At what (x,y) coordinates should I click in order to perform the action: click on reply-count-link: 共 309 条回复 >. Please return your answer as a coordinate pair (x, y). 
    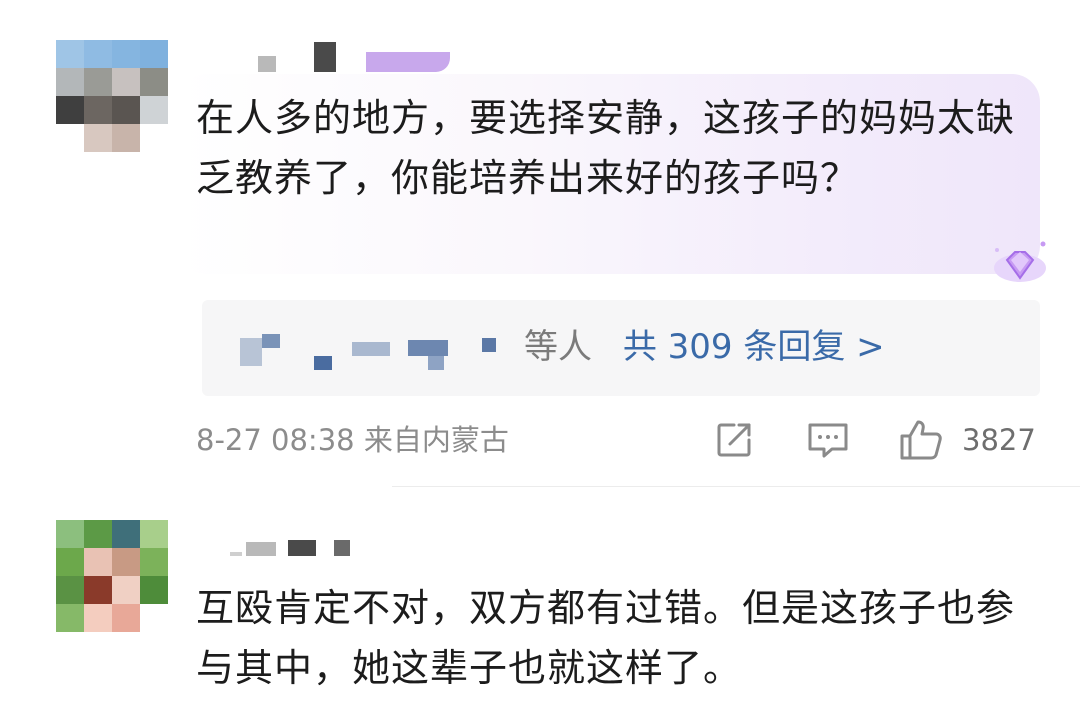
    Looking at the image, I should click on (754, 347).